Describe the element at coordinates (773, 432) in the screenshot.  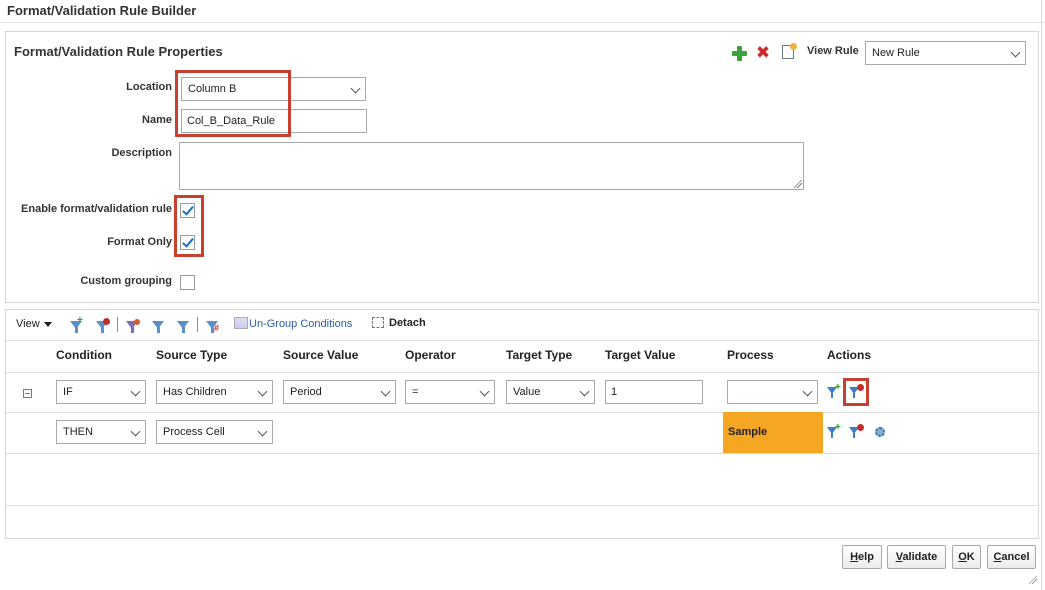
I see `process-sample-cell: Sample` at that location.